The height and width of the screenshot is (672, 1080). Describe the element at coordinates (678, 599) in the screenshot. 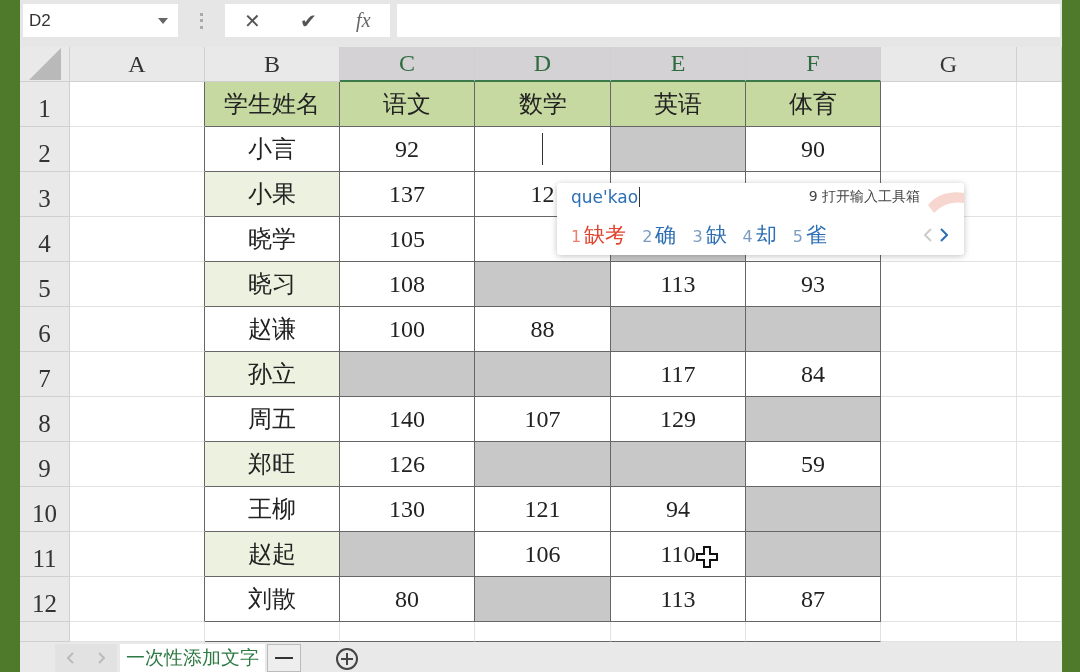

I see `table-cell: 113` at that location.